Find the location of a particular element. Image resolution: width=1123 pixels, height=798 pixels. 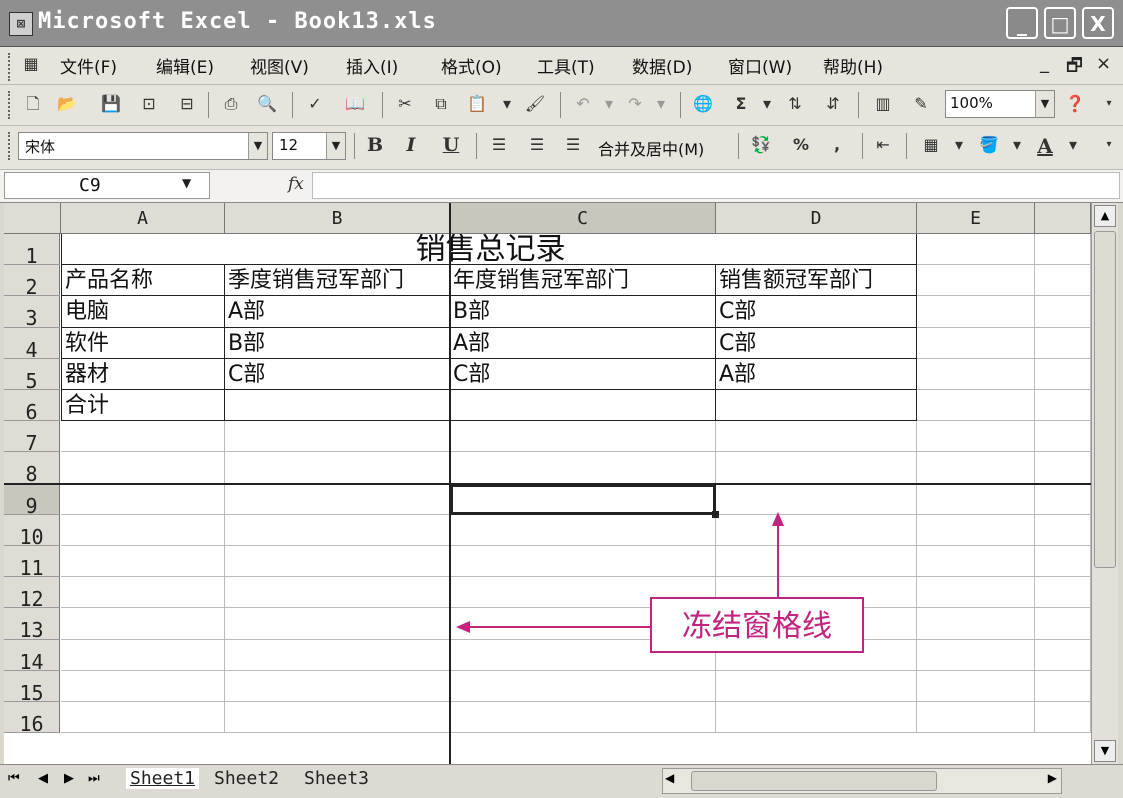

column-header-c: C is located at coordinates (583, 218).